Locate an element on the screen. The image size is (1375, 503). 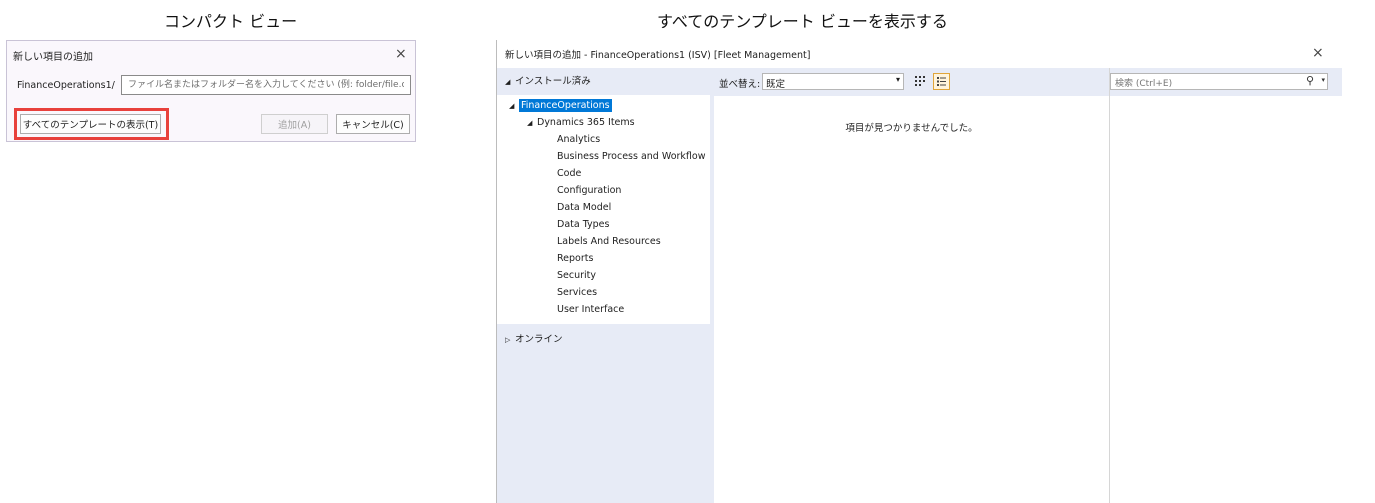
tree-item-services: Services is located at coordinates (577, 292).